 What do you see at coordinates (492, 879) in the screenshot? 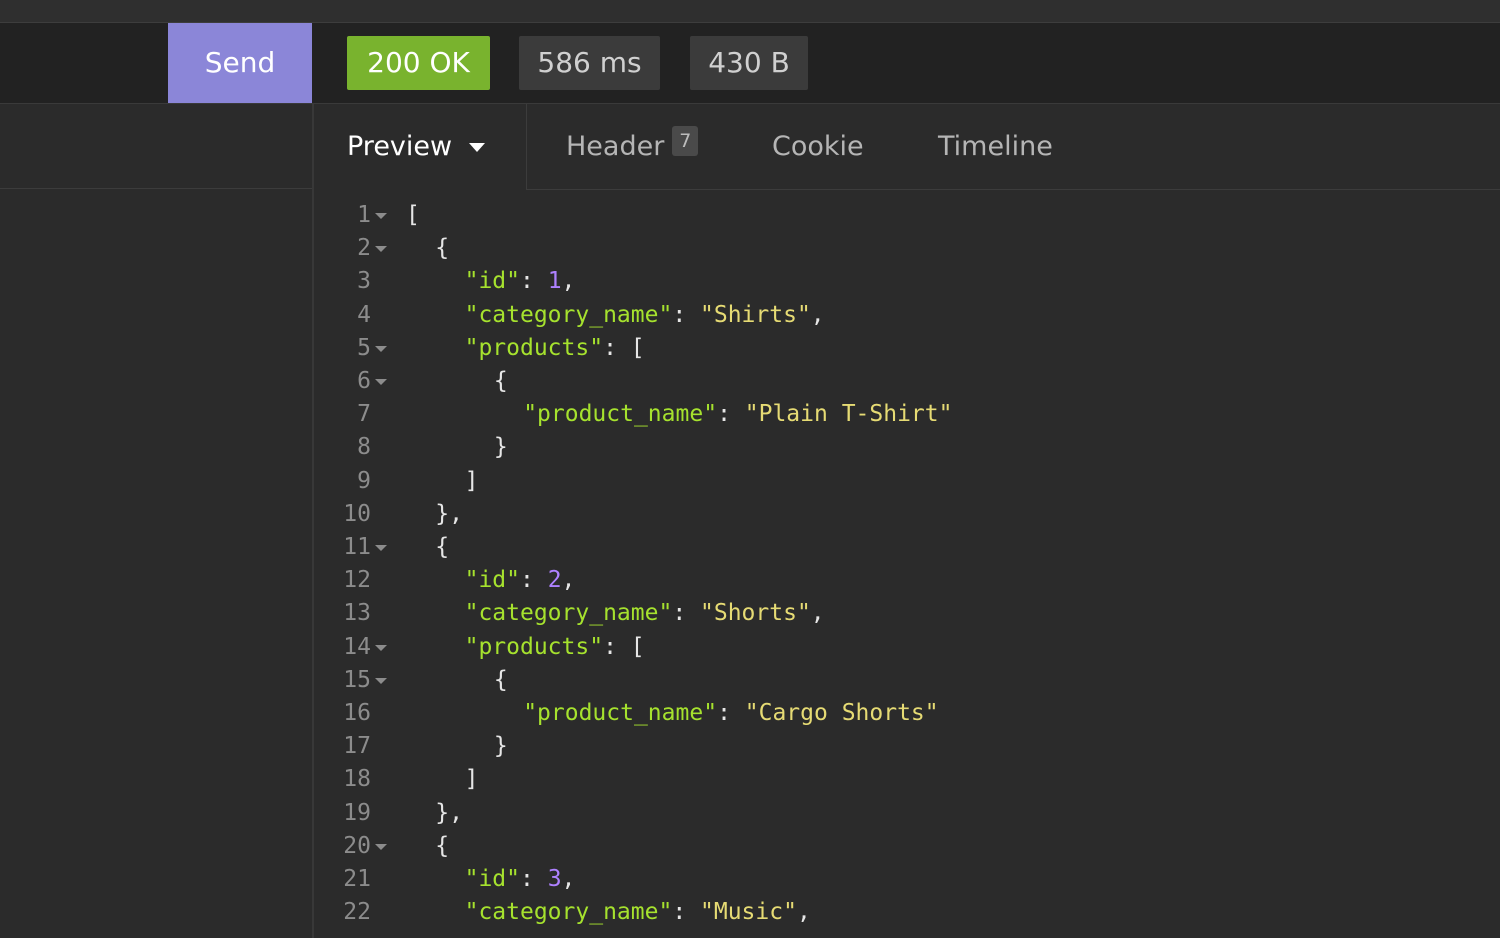
I see `code-token-key: "id"` at bounding box center [492, 879].